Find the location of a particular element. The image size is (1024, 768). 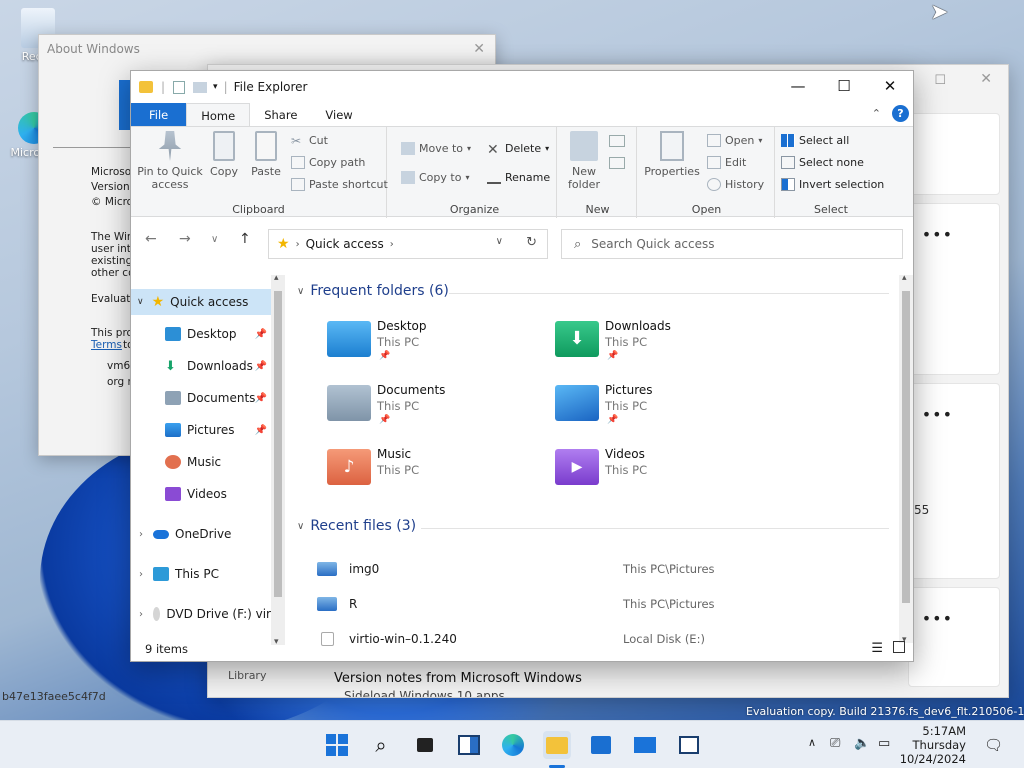

rename-button: Rename is located at coordinates (518, 177).